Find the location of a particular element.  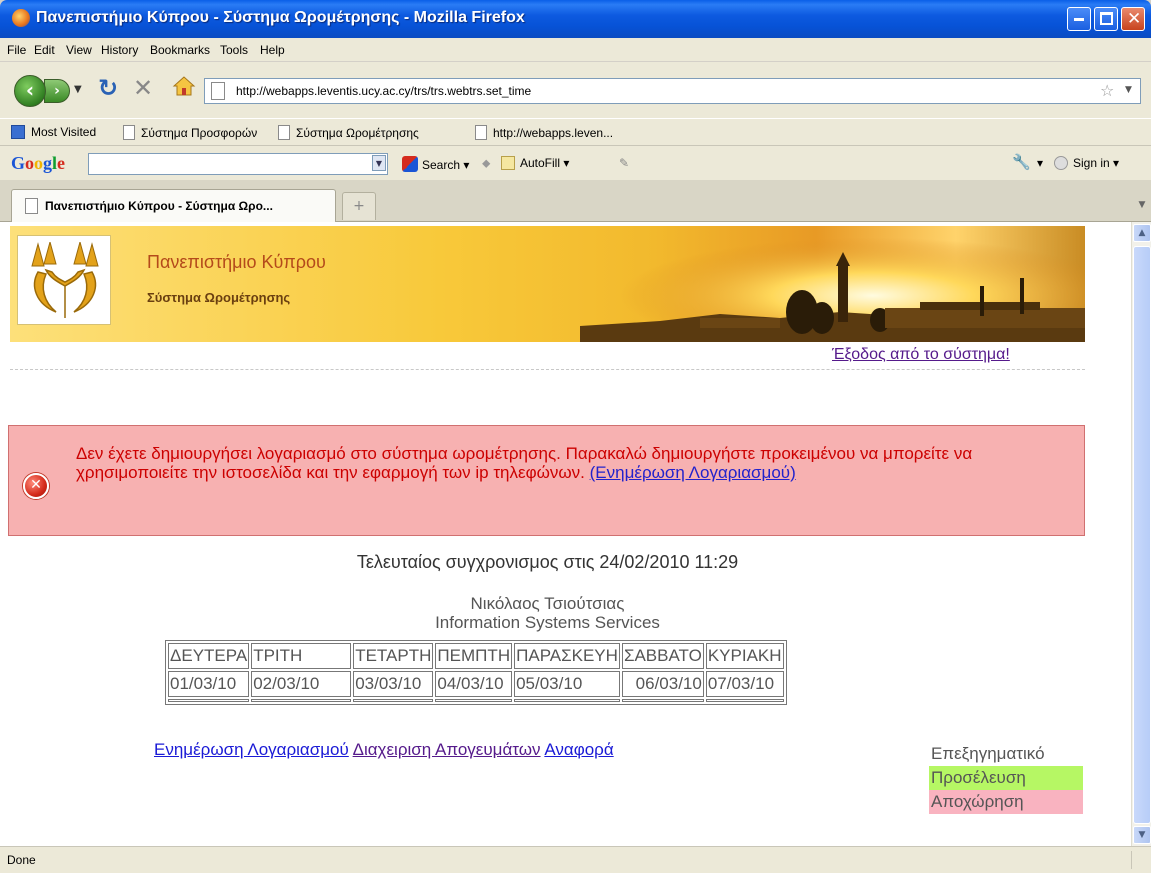

wrench-icon: 🔧 is located at coordinates (1021, 162).